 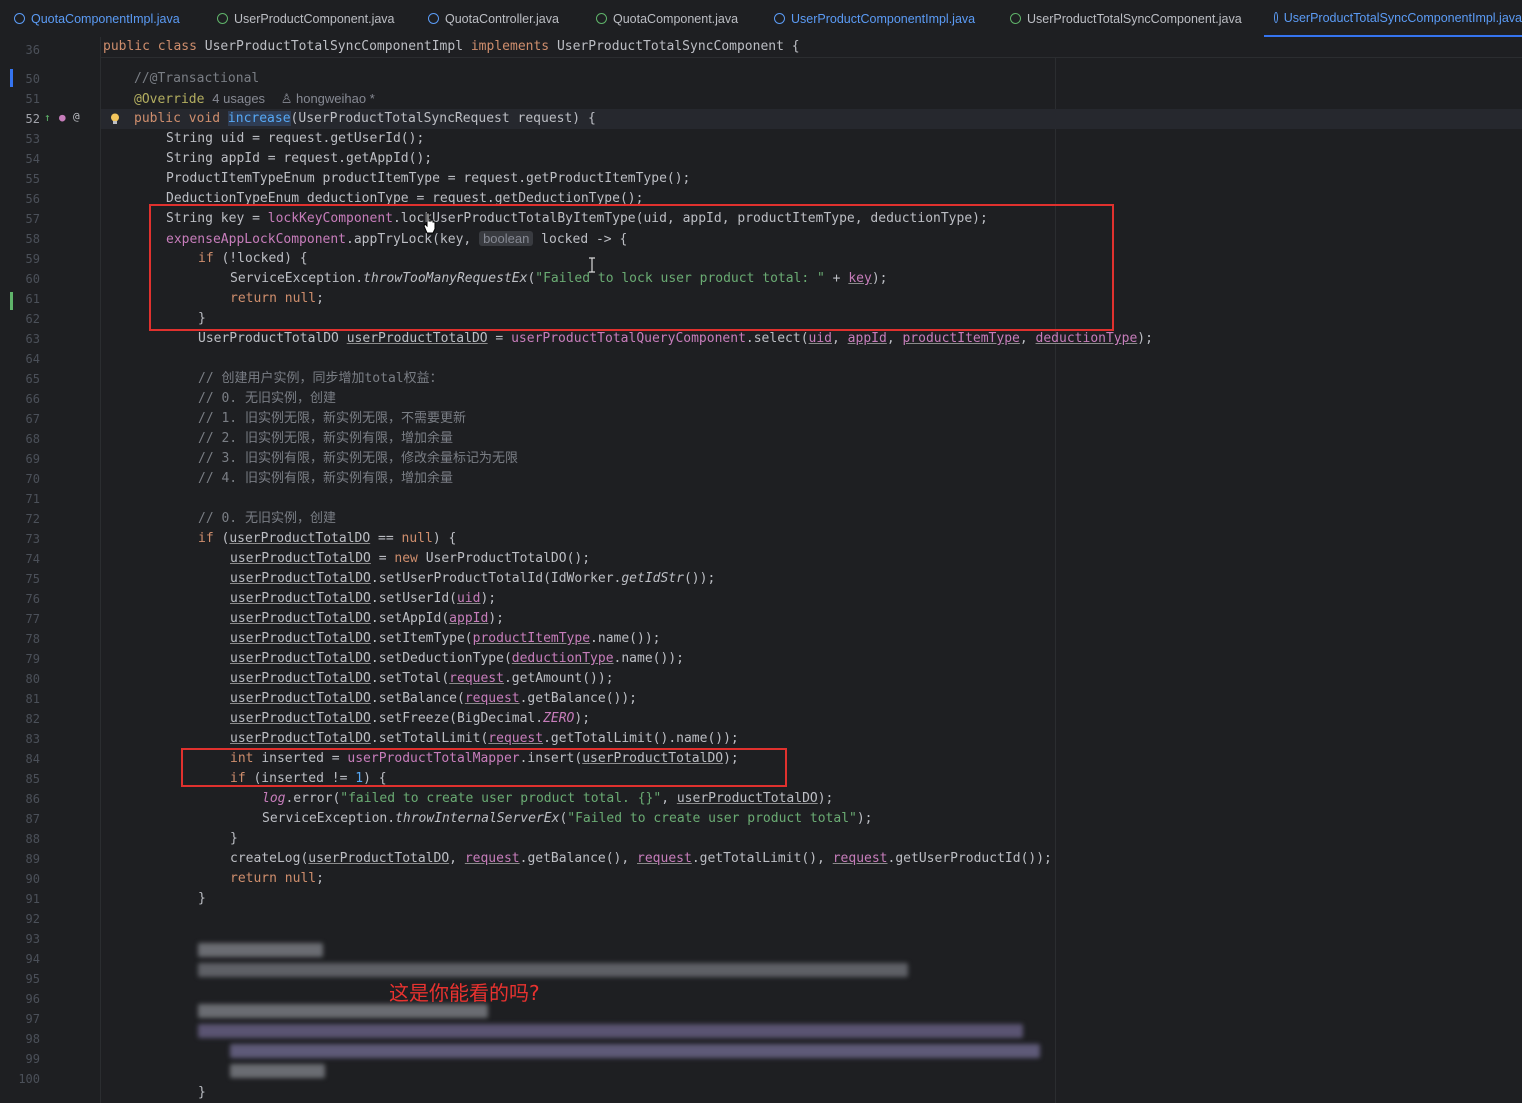 I want to click on line-text: // 2. 旧实例无限，新实例有限，增加余量, so click(x=325, y=438).